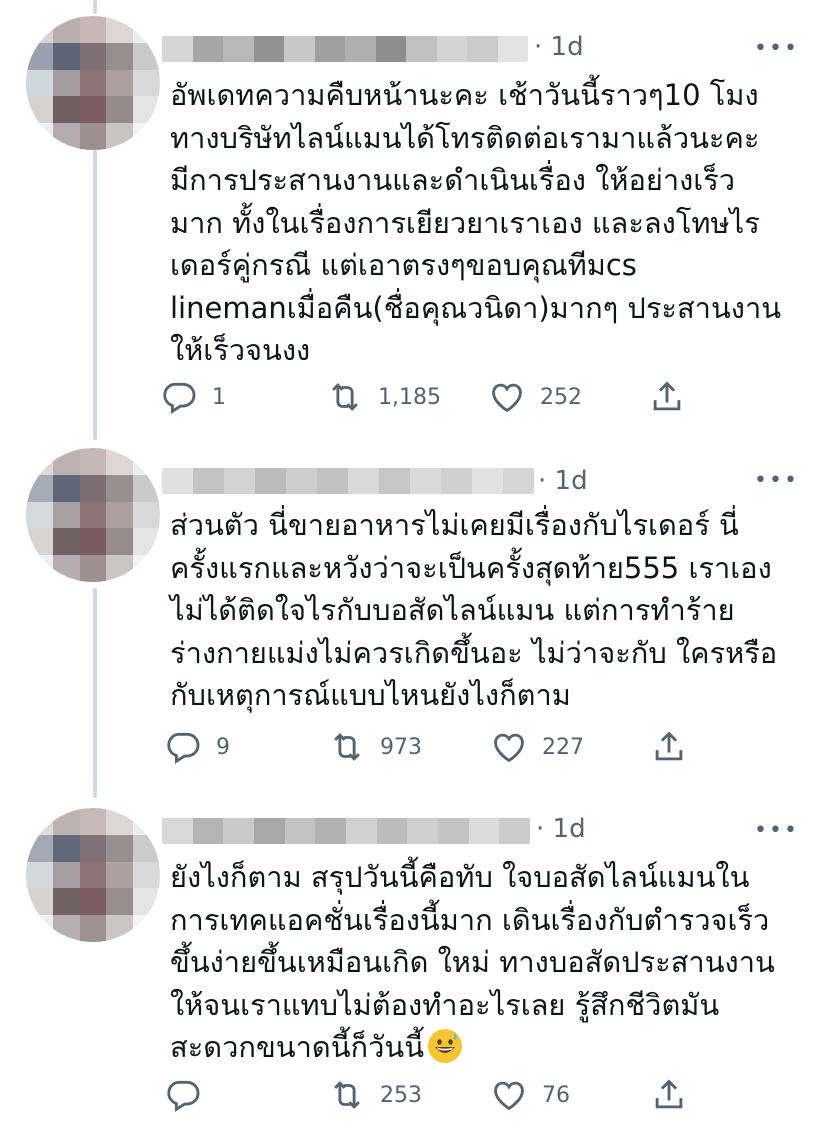 Image resolution: width=828 pixels, height=1124 pixels. What do you see at coordinates (401, 1095) in the screenshot?
I see `retweet-count: 253` at bounding box center [401, 1095].